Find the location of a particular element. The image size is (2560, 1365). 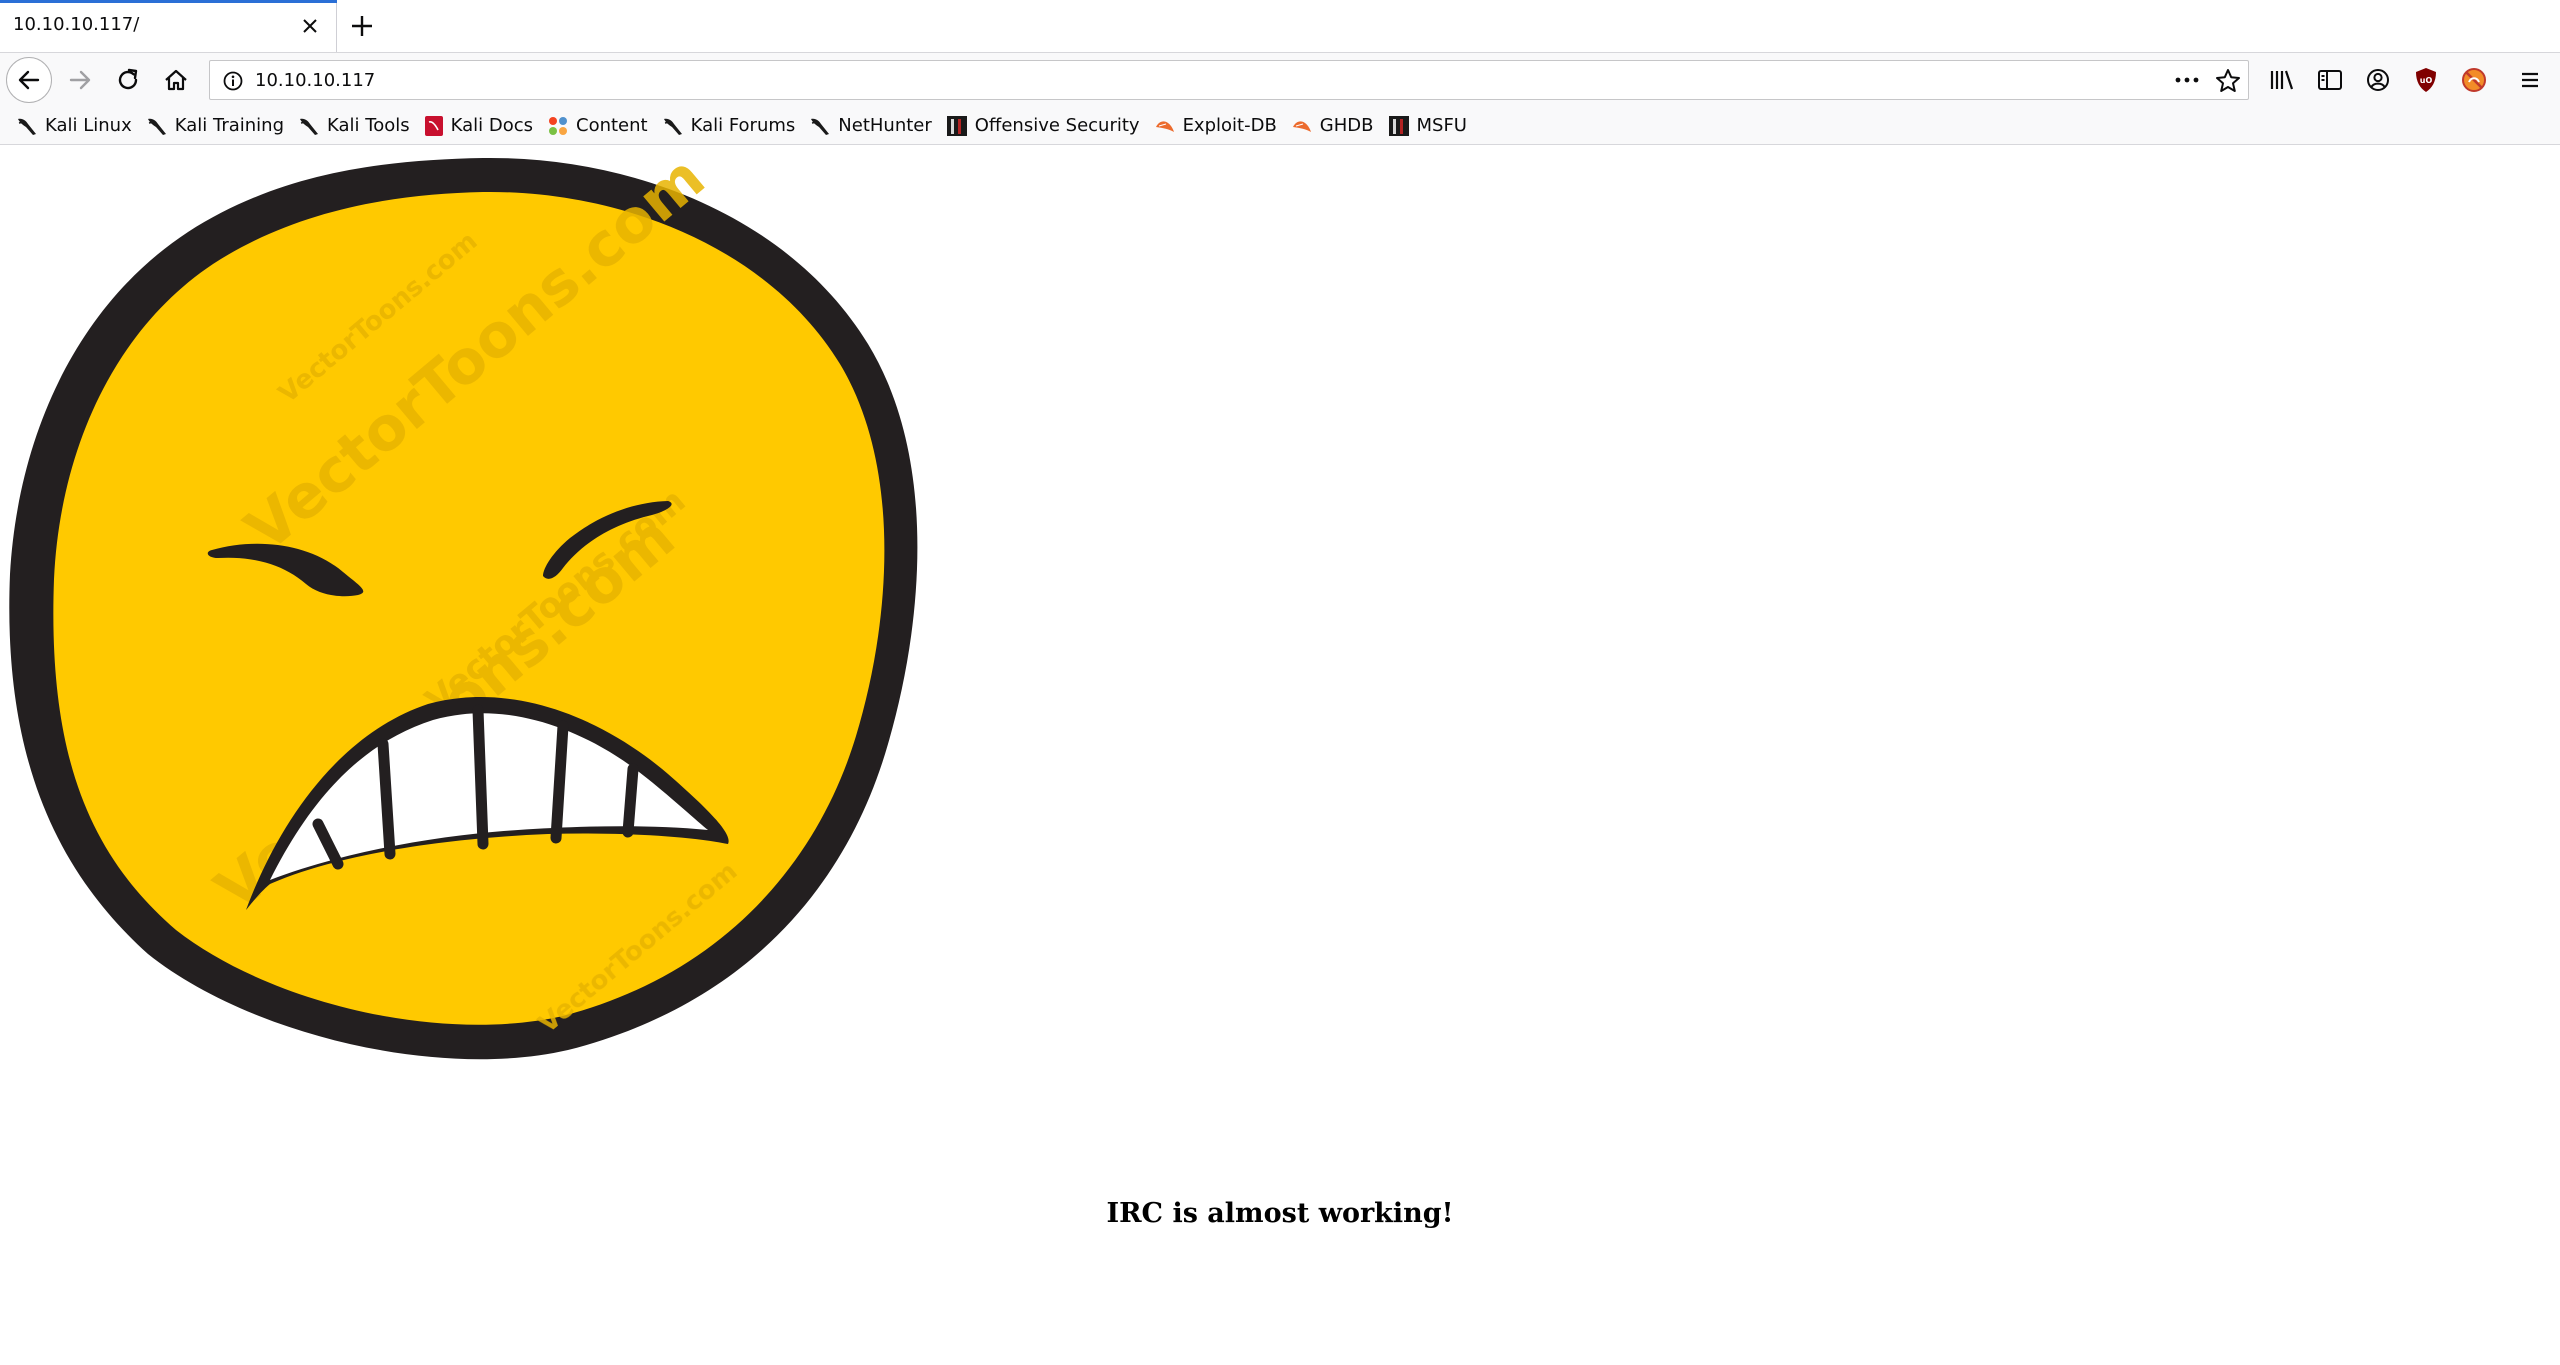

bookmark-ghdb: GHDB is located at coordinates (1335, 126).